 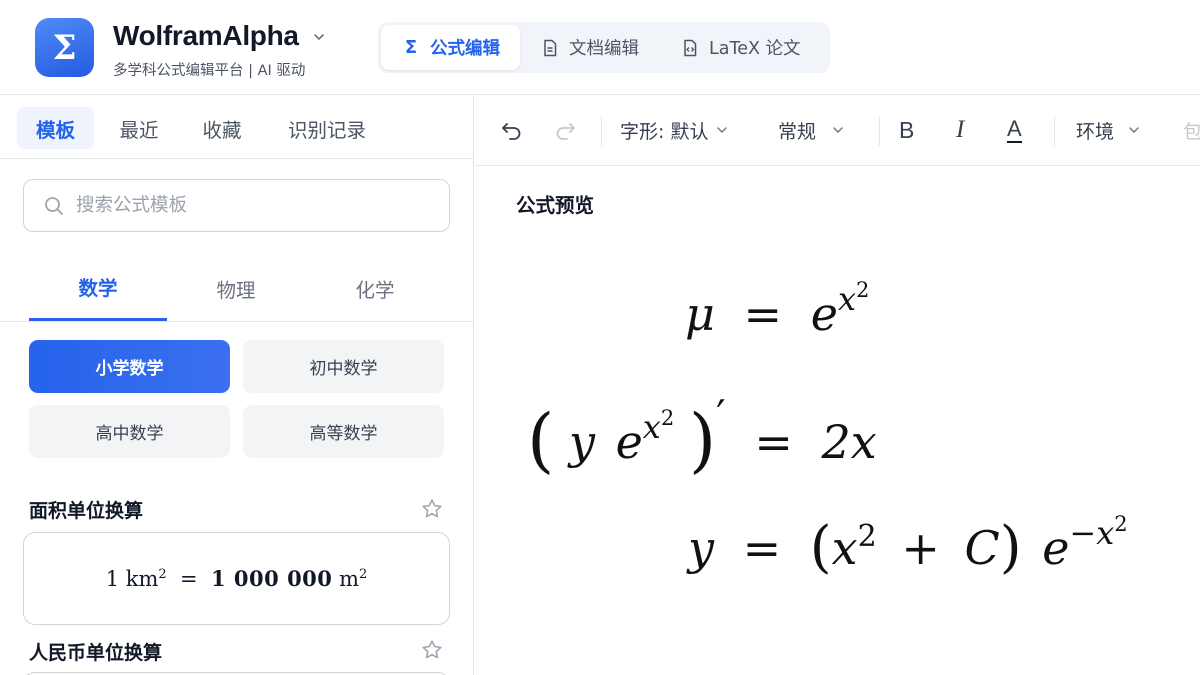 What do you see at coordinates (581, 442) in the screenshot?
I see `eq-variable: y` at bounding box center [581, 442].